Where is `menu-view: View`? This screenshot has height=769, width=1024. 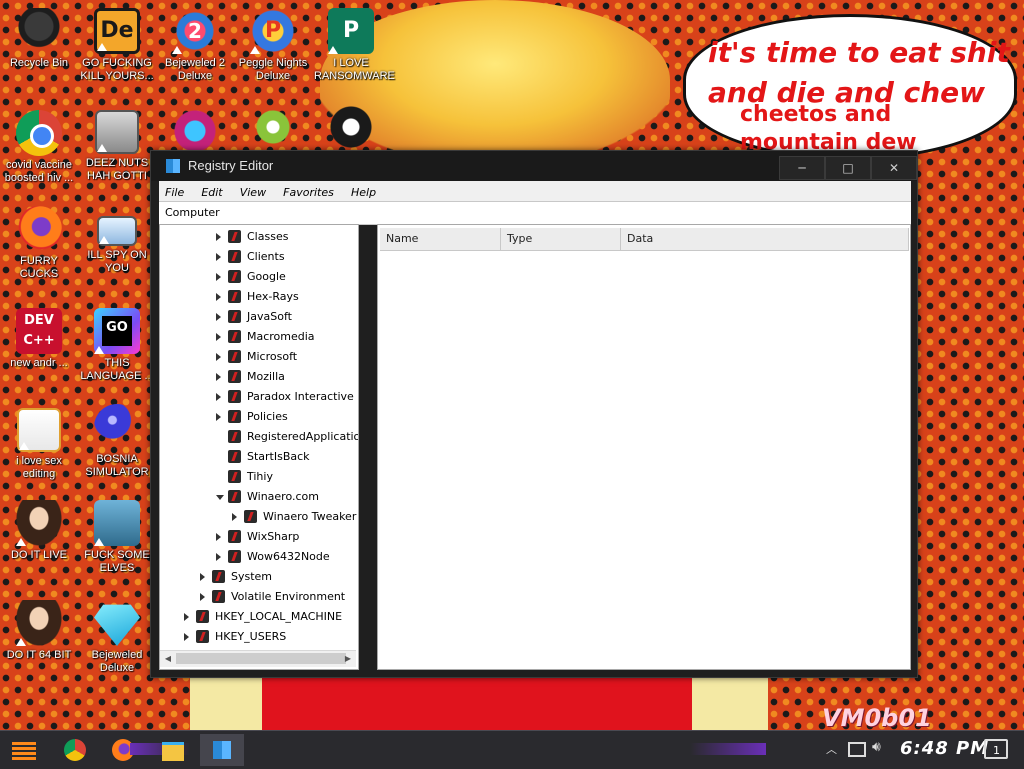 menu-view: View is located at coordinates (253, 193).